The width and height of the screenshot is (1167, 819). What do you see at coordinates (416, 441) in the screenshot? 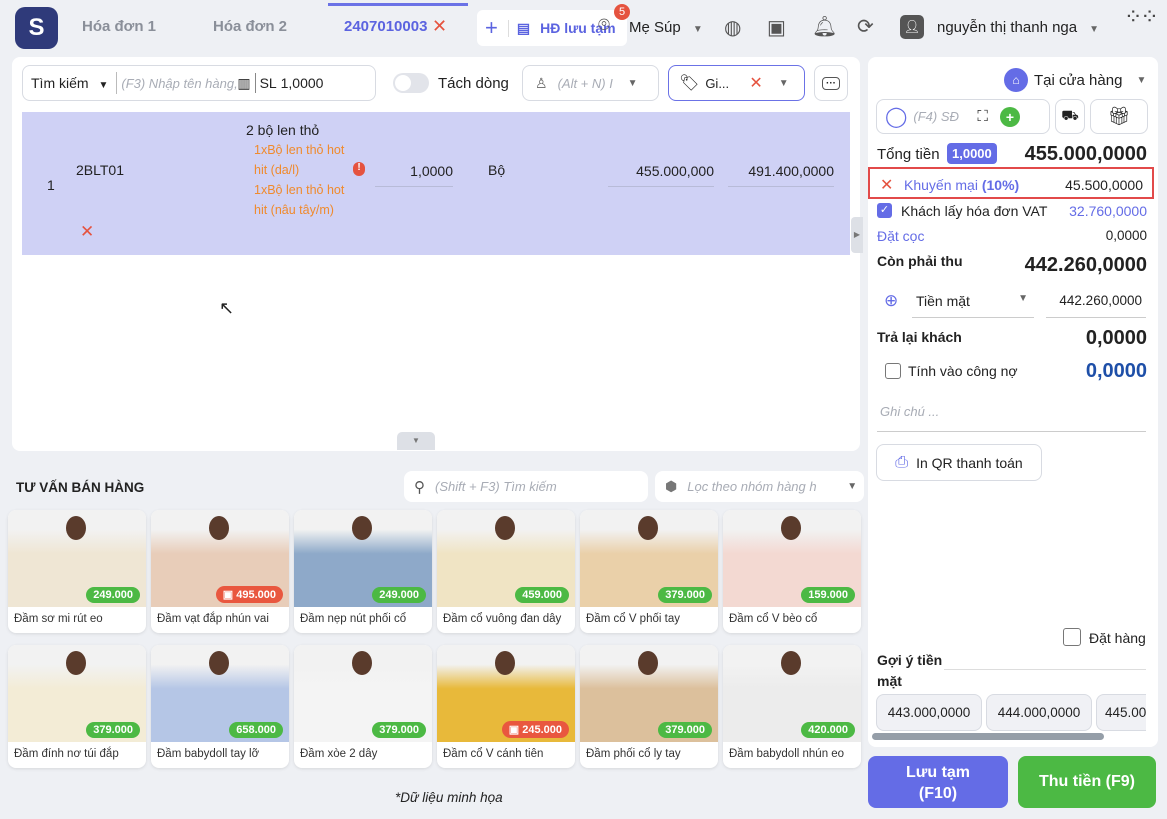
I see `expand-catalog-handle: ▼` at bounding box center [416, 441].